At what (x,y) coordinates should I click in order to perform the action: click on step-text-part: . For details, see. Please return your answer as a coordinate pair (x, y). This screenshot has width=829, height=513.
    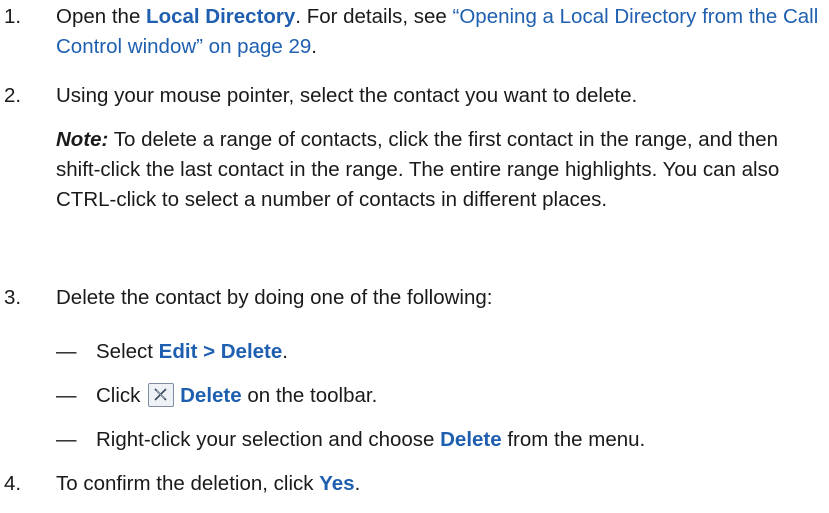
    Looking at the image, I should click on (374, 16).